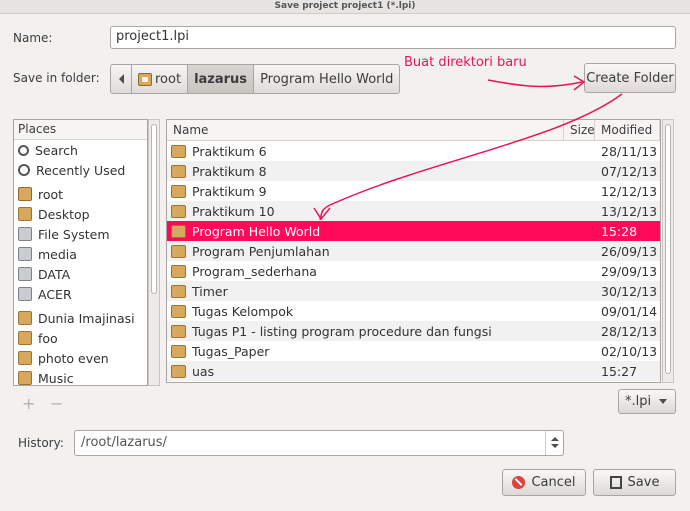 The width and height of the screenshot is (690, 511). What do you see at coordinates (413, 171) in the screenshot?
I see `file-row: Praktikum 8 07/12/13` at bounding box center [413, 171].